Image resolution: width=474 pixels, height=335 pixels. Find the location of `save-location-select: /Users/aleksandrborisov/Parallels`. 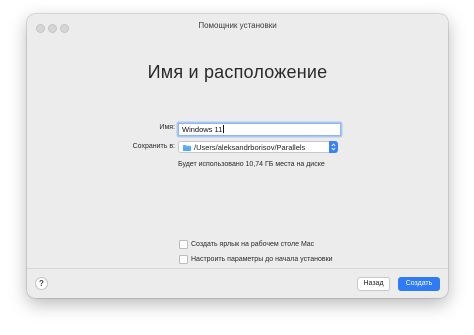

save-location-select: /Users/aleksandrborisov/Parallels is located at coordinates (258, 147).